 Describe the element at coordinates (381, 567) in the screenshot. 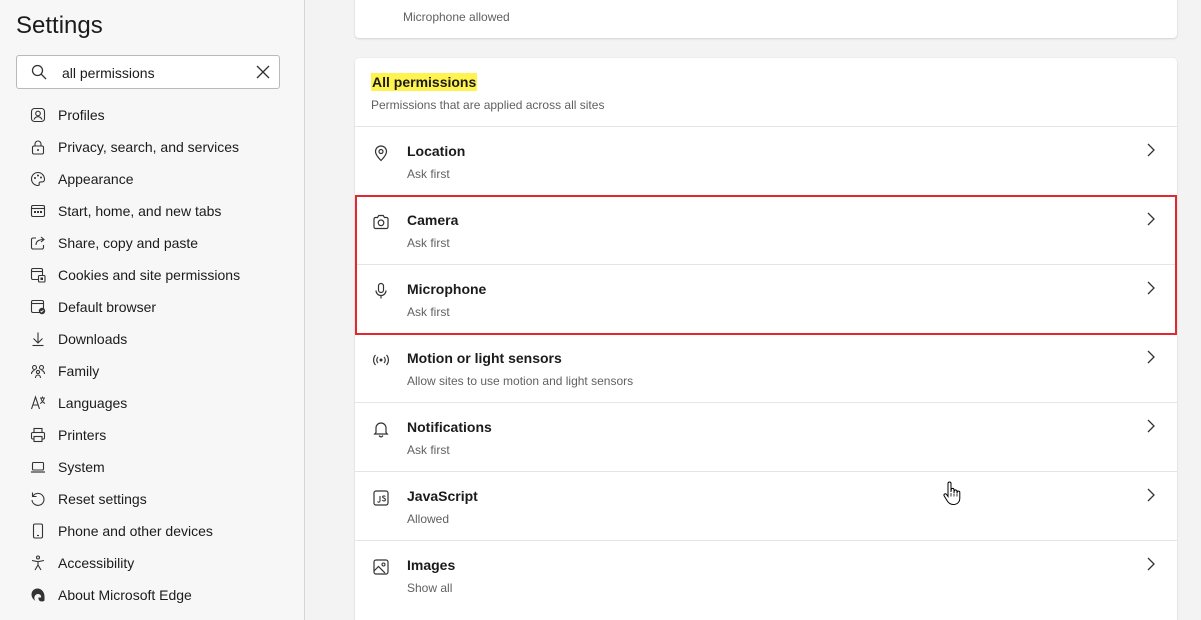

I see `image-icon` at that location.